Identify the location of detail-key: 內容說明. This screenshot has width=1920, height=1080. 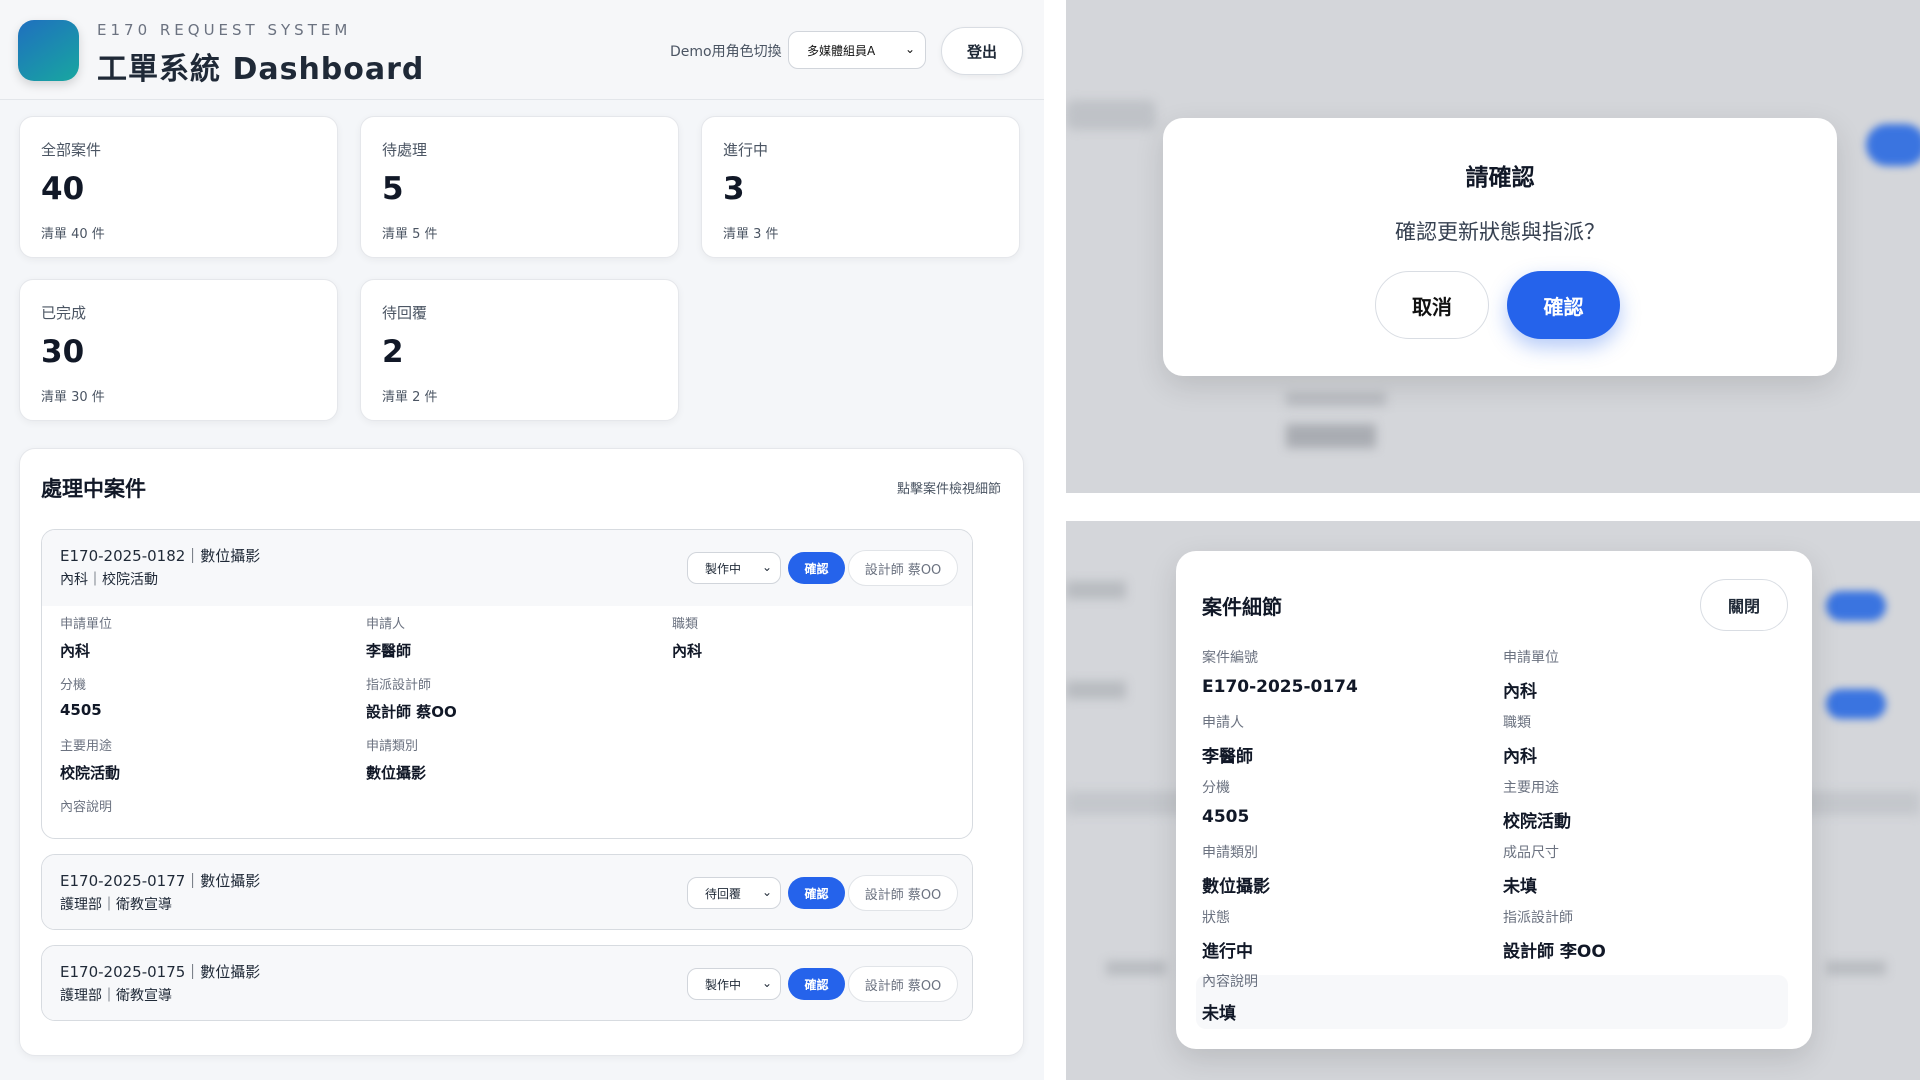
(86, 807).